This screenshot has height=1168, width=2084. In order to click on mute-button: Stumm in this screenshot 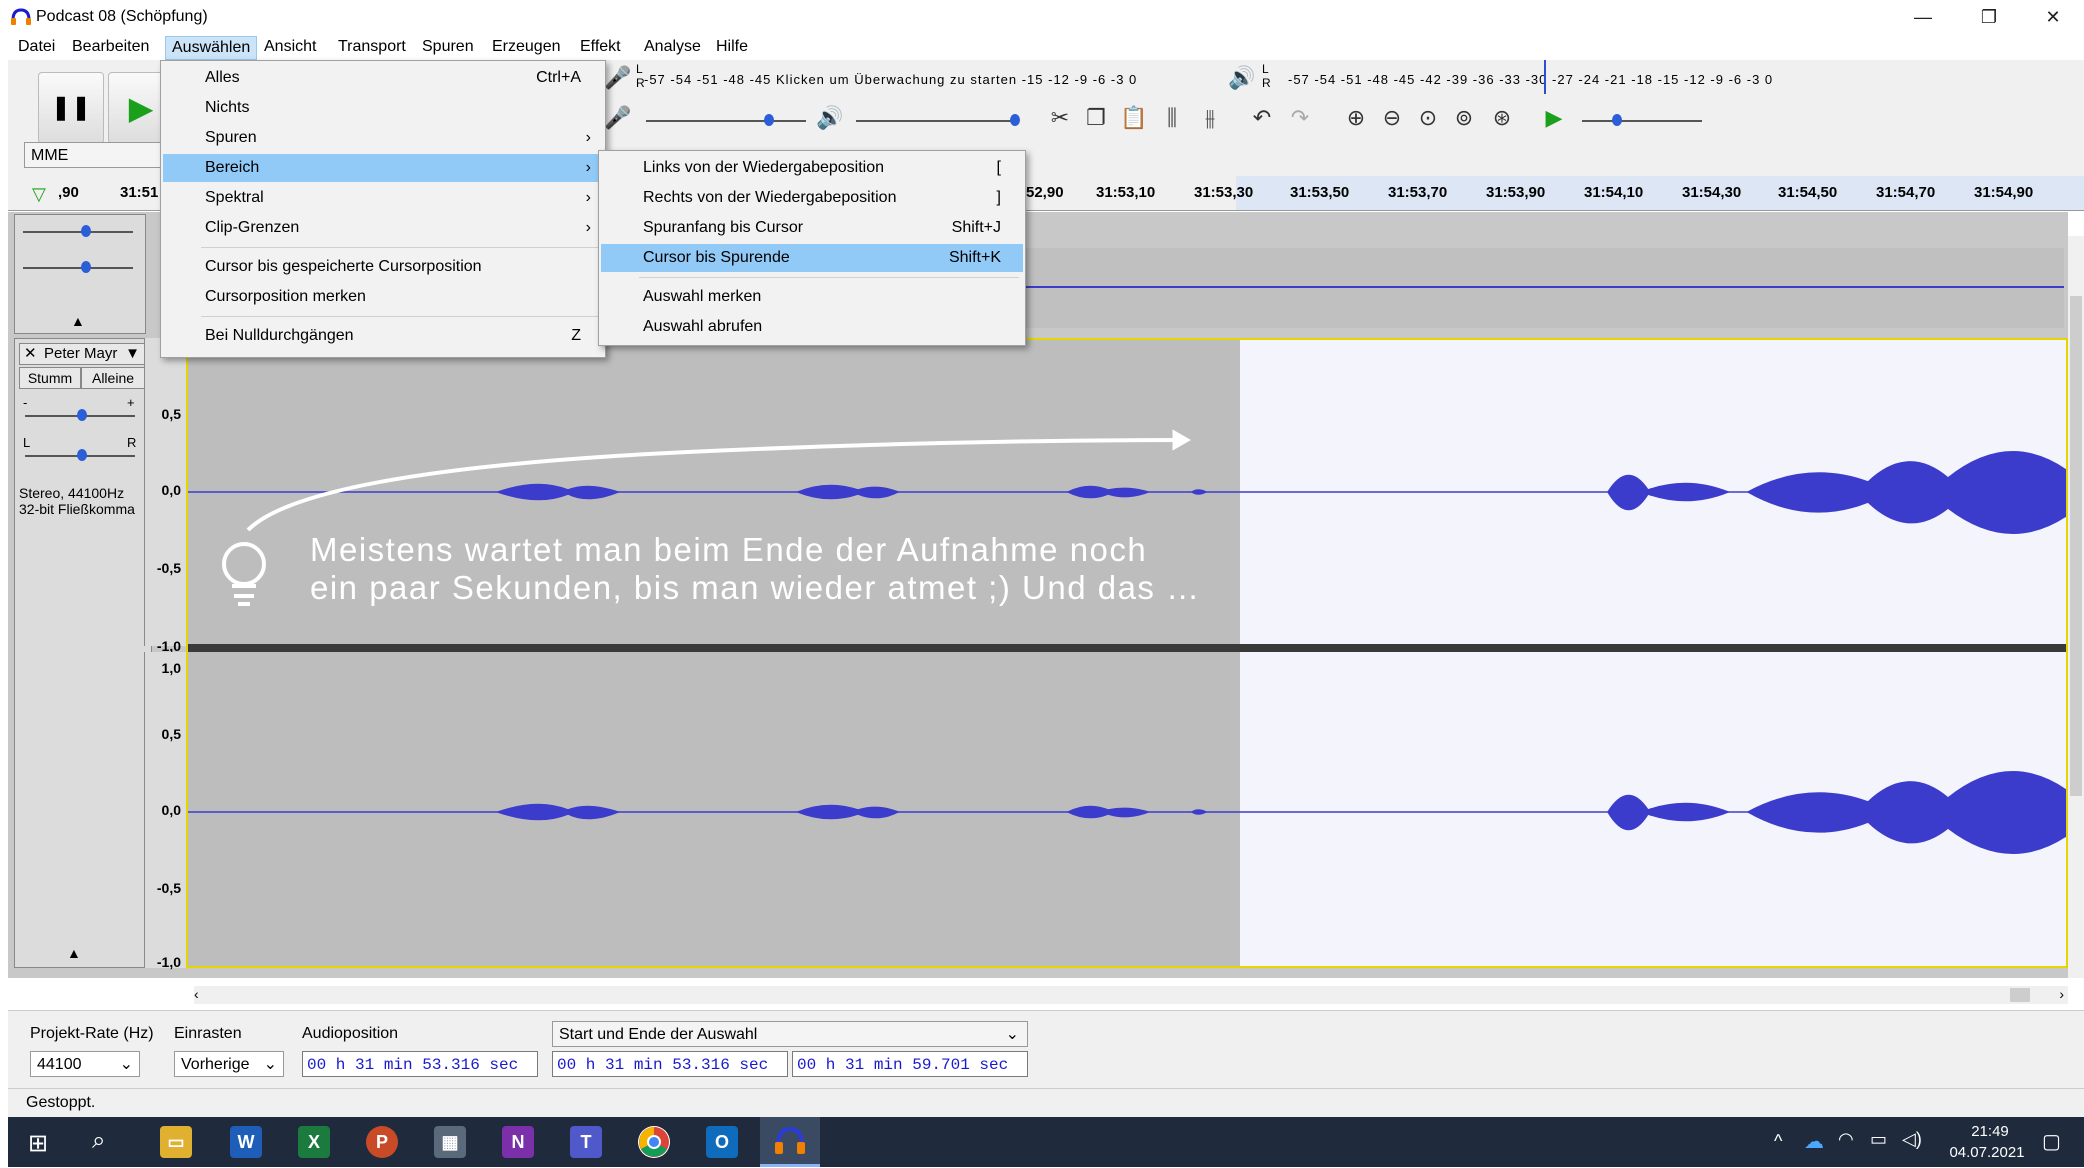, I will do `click(50, 378)`.